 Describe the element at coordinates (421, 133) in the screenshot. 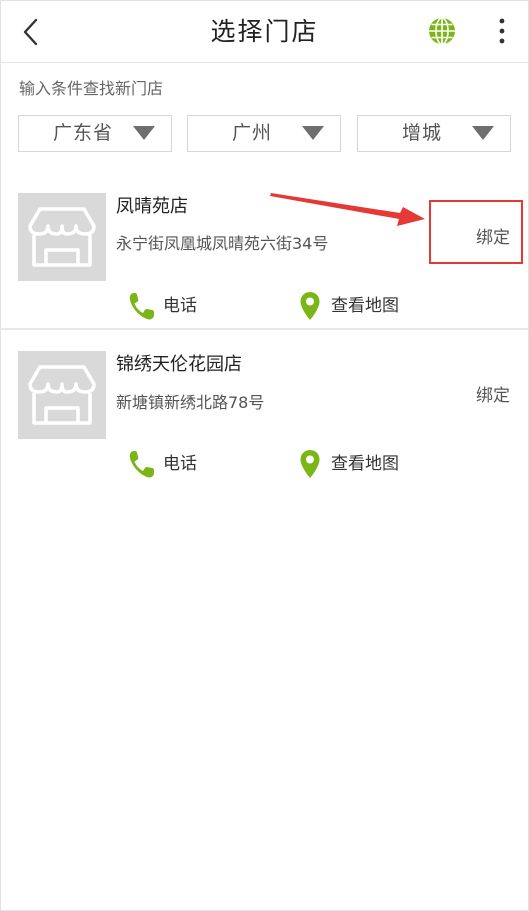

I see `district-value: 增城` at that location.